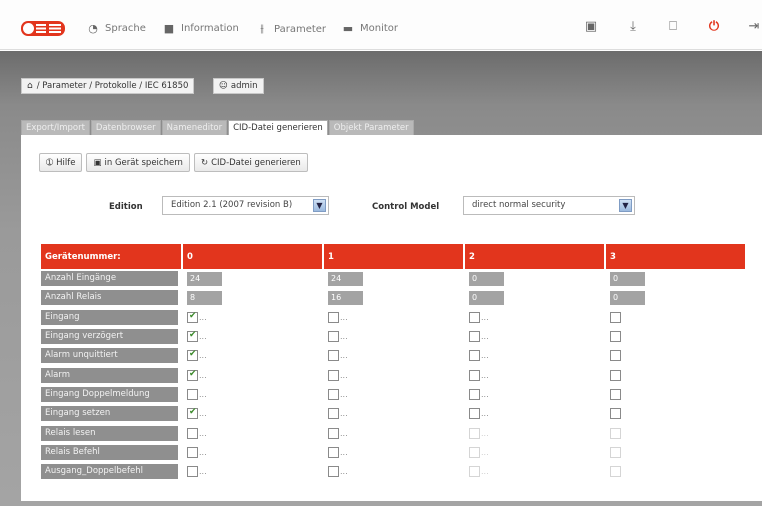 The image size is (762, 506). What do you see at coordinates (345, 297) in the screenshot?
I see `number-input: 16` at bounding box center [345, 297].